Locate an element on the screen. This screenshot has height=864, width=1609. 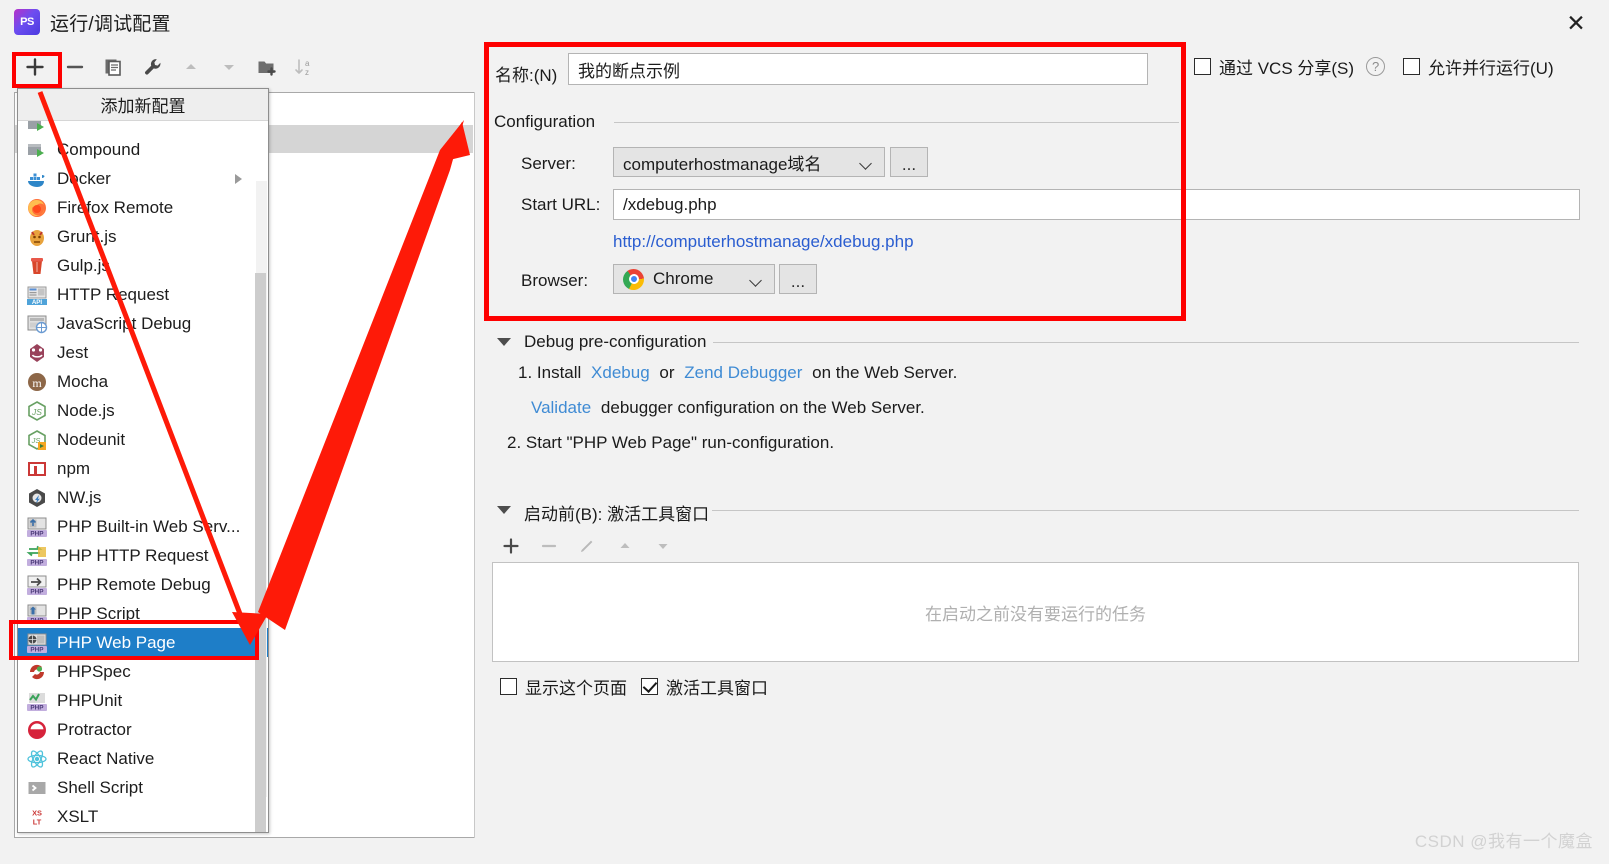
remove-task-button is located at coordinates (549, 546).